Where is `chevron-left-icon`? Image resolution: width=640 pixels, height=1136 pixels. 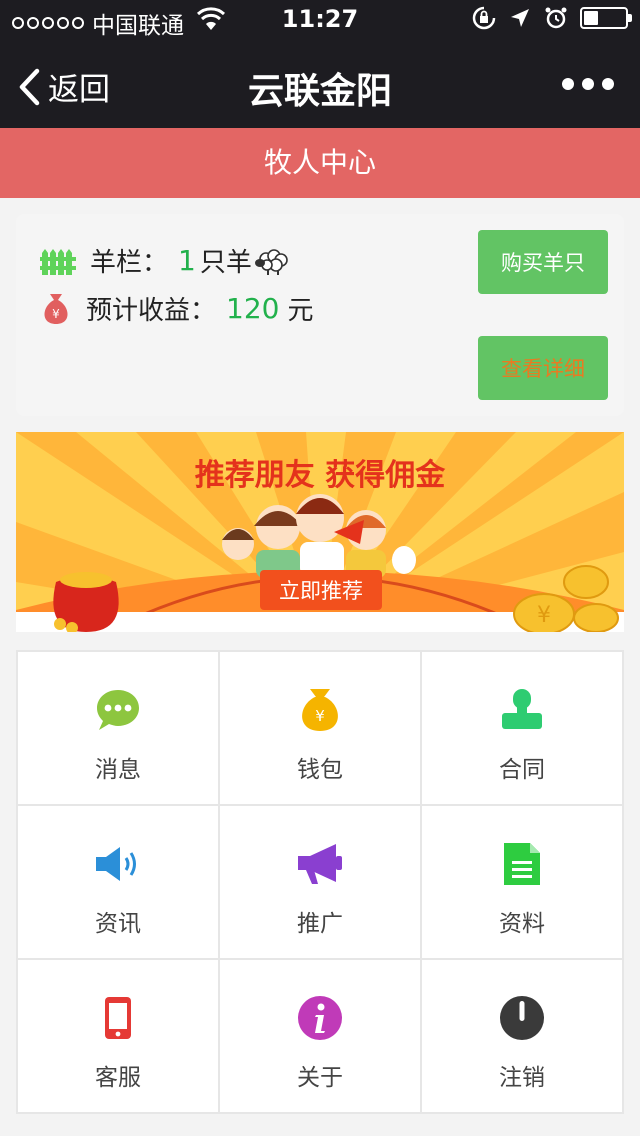
chevron-left-icon is located at coordinates (29, 86).